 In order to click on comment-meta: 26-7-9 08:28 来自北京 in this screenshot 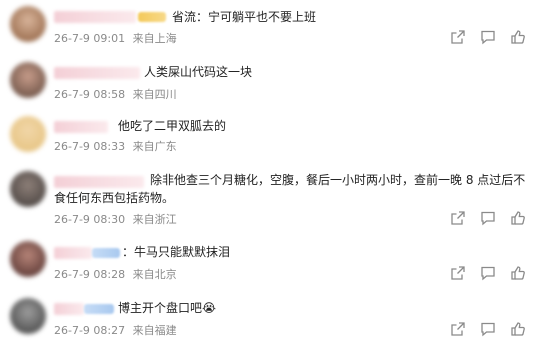, I will do `click(115, 274)`.